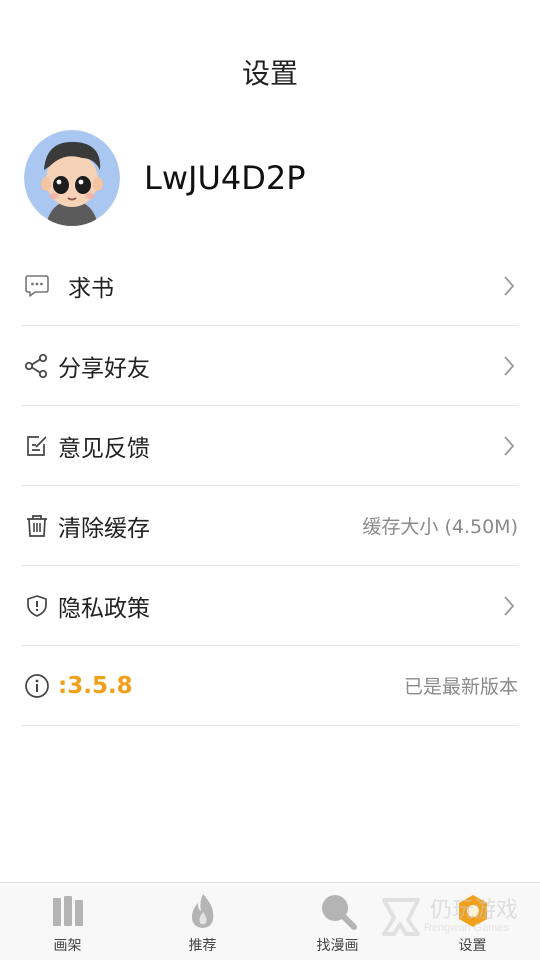  What do you see at coordinates (202, 946) in the screenshot?
I see `tab-label: 推荐` at bounding box center [202, 946].